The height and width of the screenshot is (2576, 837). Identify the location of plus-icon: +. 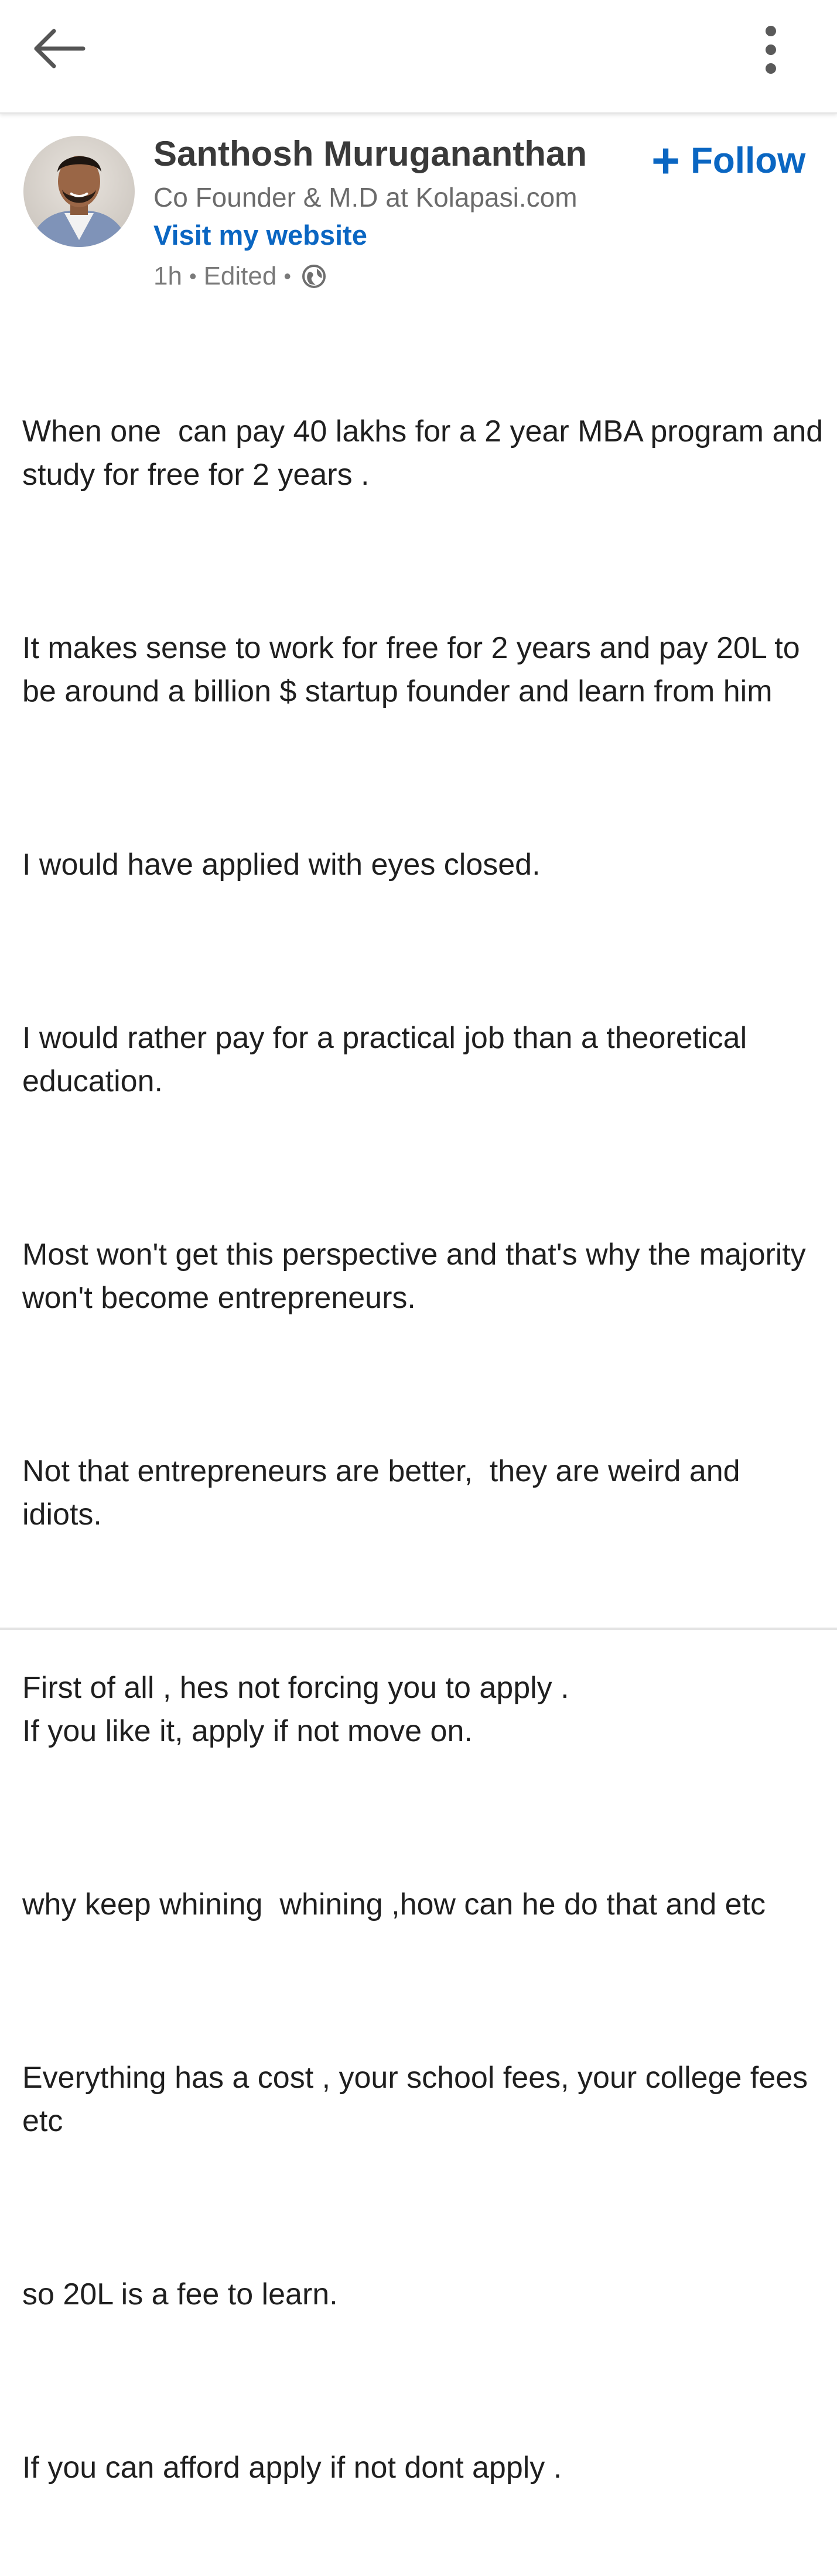
(666, 160).